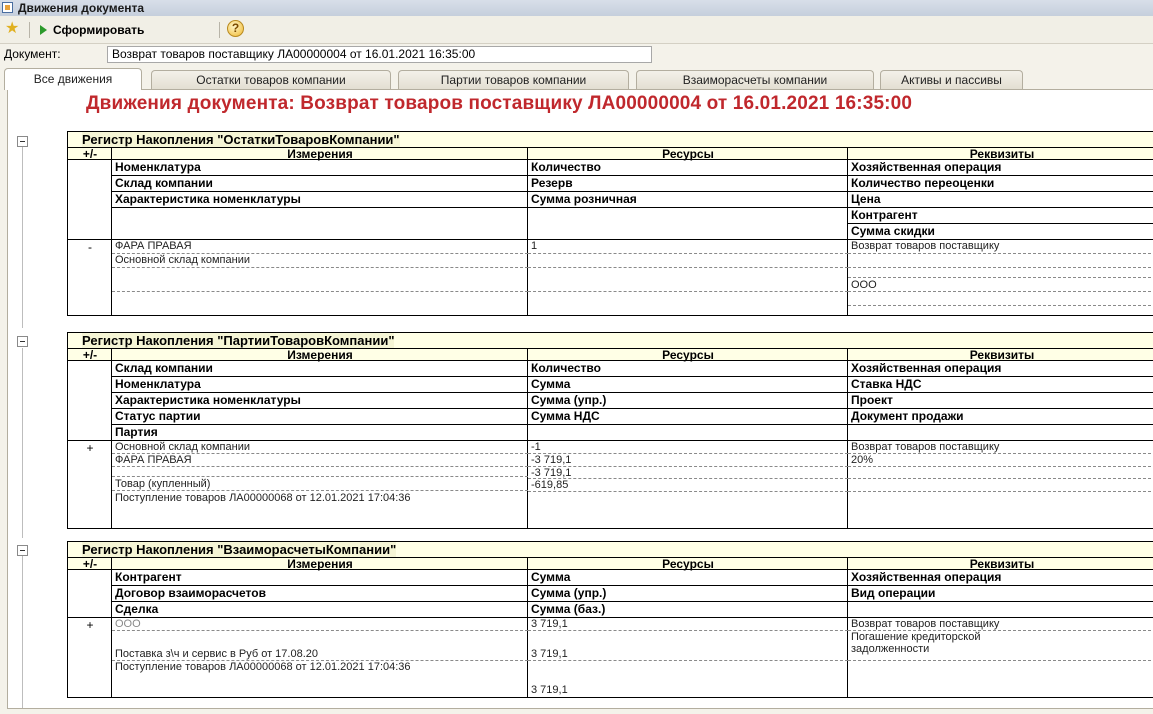 This screenshot has height=714, width=1153. What do you see at coordinates (1000, 417) in the screenshot?
I see `header-requisite: Документ продажи` at bounding box center [1000, 417].